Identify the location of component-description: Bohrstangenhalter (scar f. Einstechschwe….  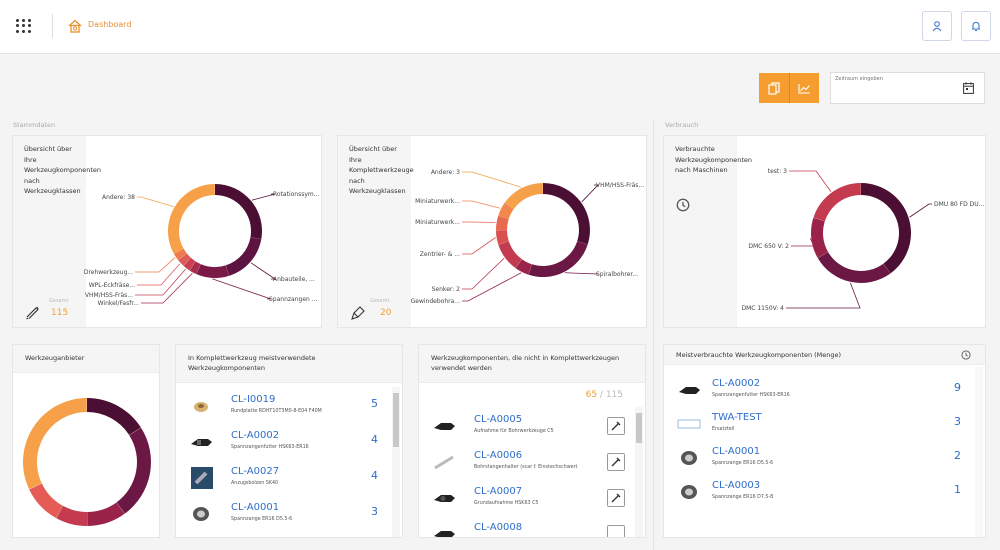
(526, 467).